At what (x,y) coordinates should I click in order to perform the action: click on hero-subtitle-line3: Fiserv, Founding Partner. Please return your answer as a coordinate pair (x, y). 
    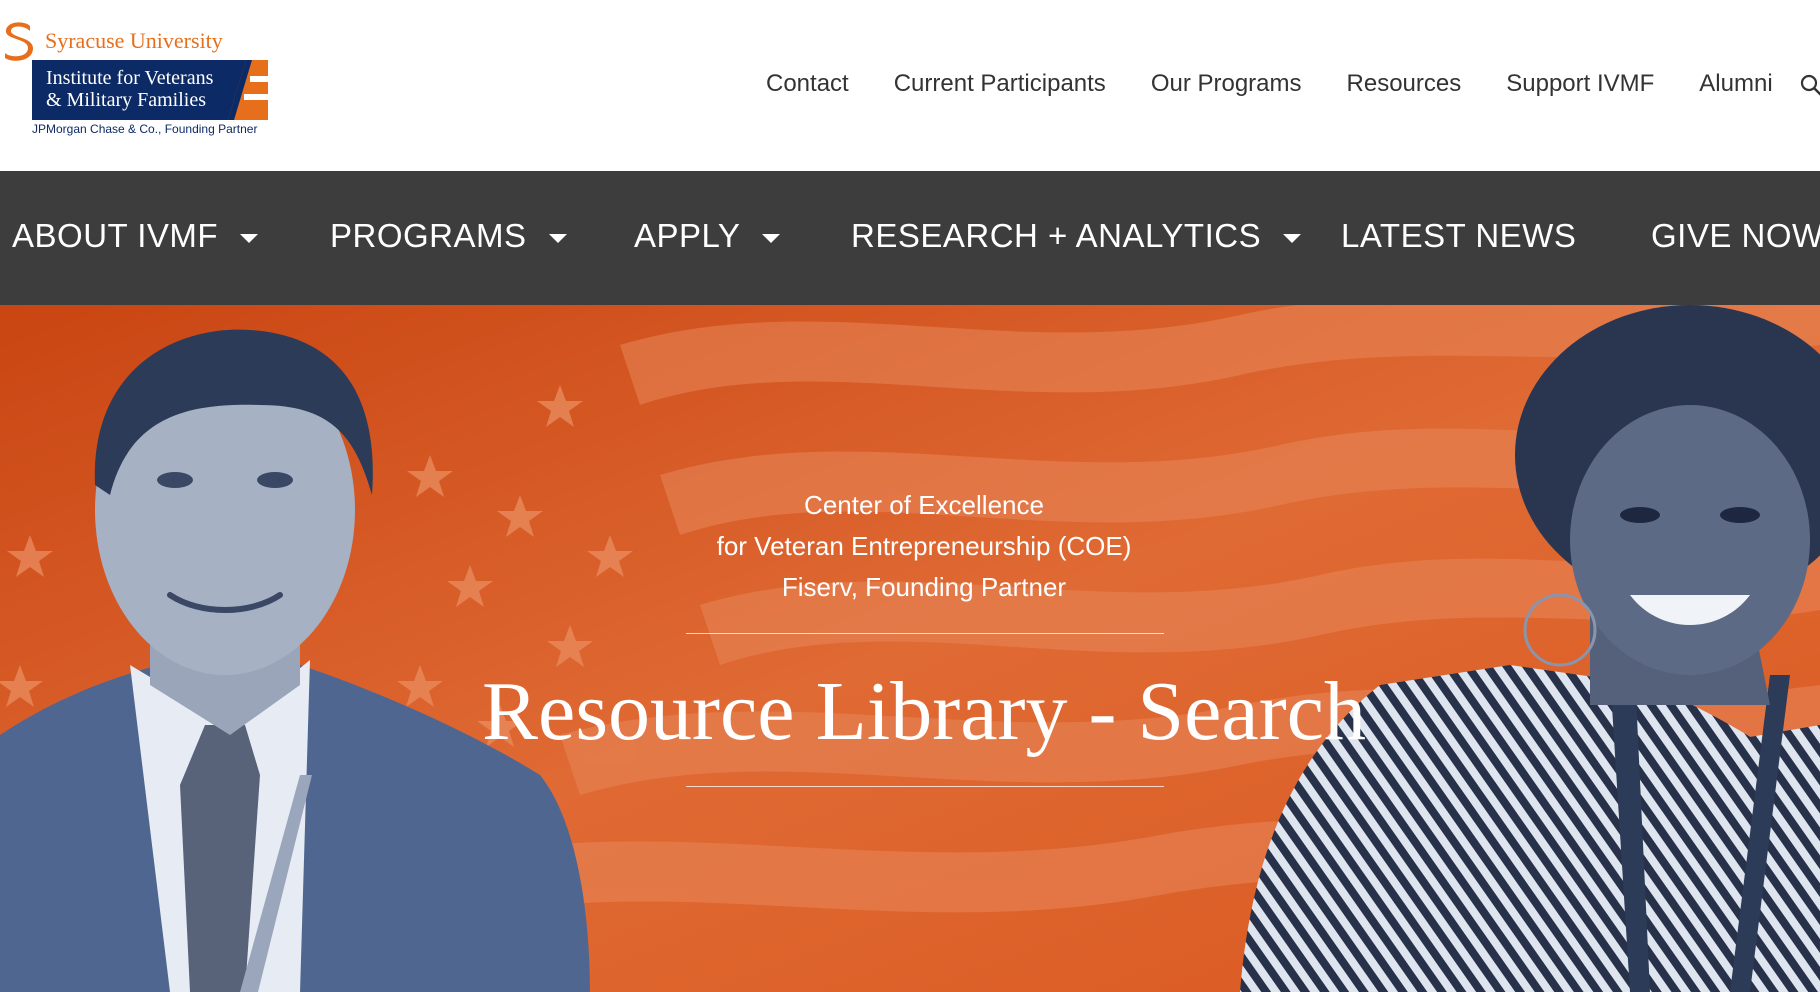
    Looking at the image, I should click on (924, 587).